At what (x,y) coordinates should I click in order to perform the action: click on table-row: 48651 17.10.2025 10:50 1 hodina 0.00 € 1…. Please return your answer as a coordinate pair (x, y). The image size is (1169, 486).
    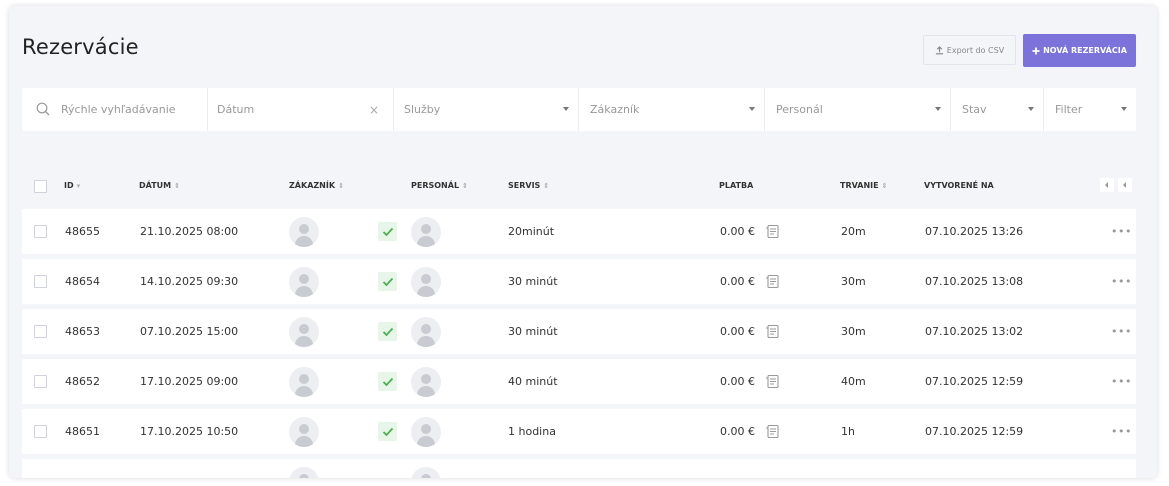
    Looking at the image, I should click on (579, 431).